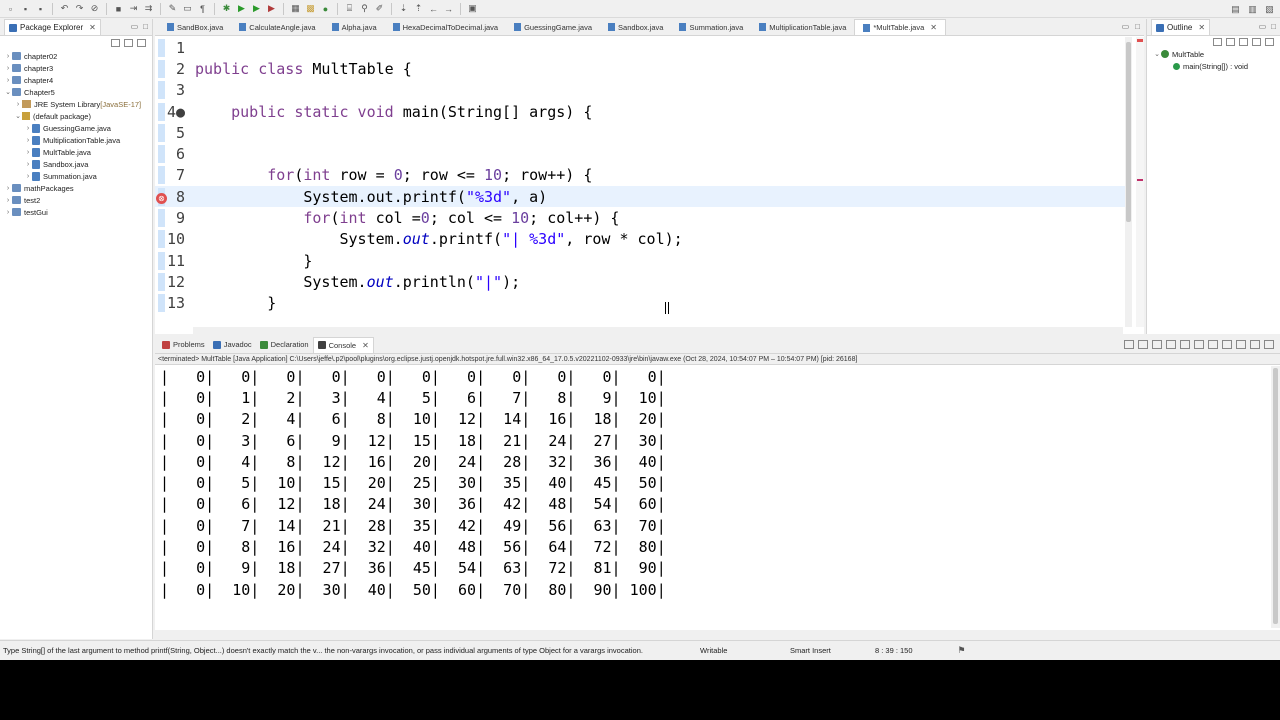 The width and height of the screenshot is (1280, 720). What do you see at coordinates (76, 68) in the screenshot?
I see `tree-item: › chapter3` at bounding box center [76, 68].